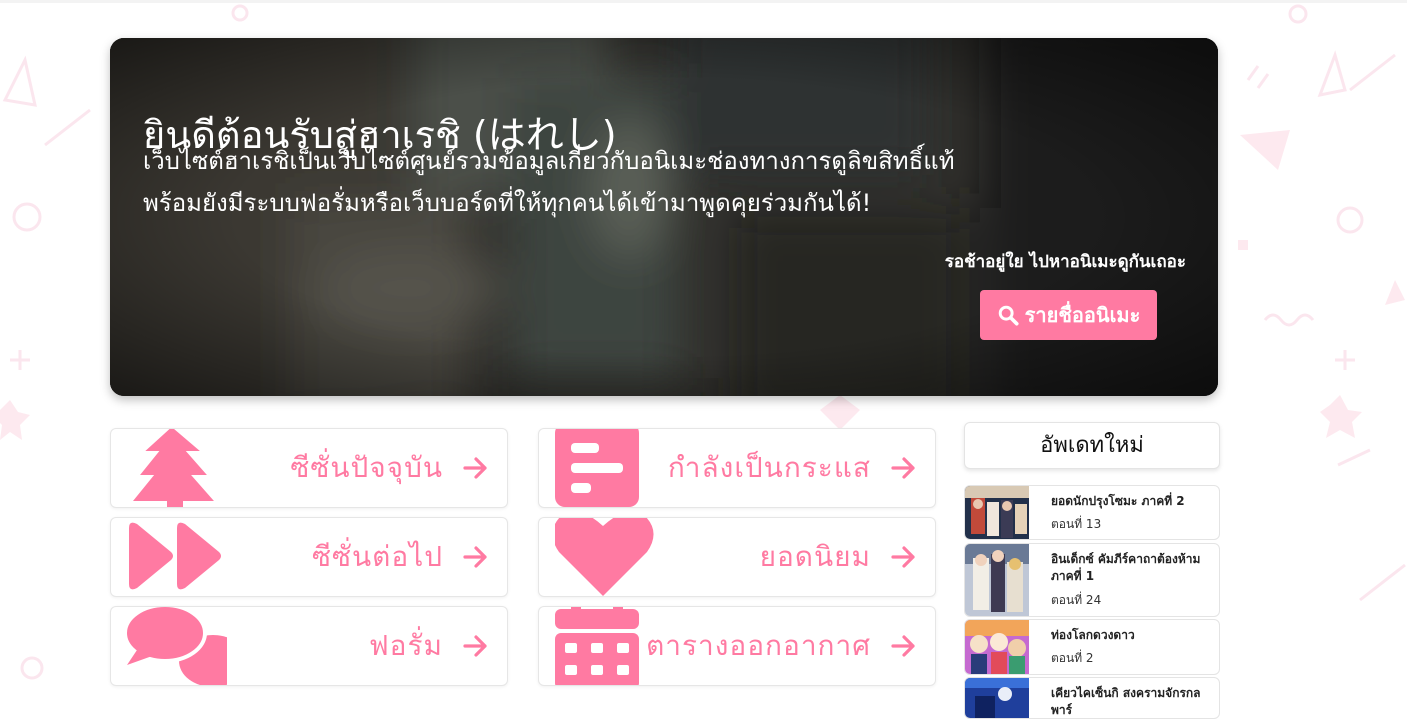 The image size is (1407, 719). Describe the element at coordinates (309, 557) in the screenshot. I see `menu-next-season: ซีซั่นต่อไป` at that location.